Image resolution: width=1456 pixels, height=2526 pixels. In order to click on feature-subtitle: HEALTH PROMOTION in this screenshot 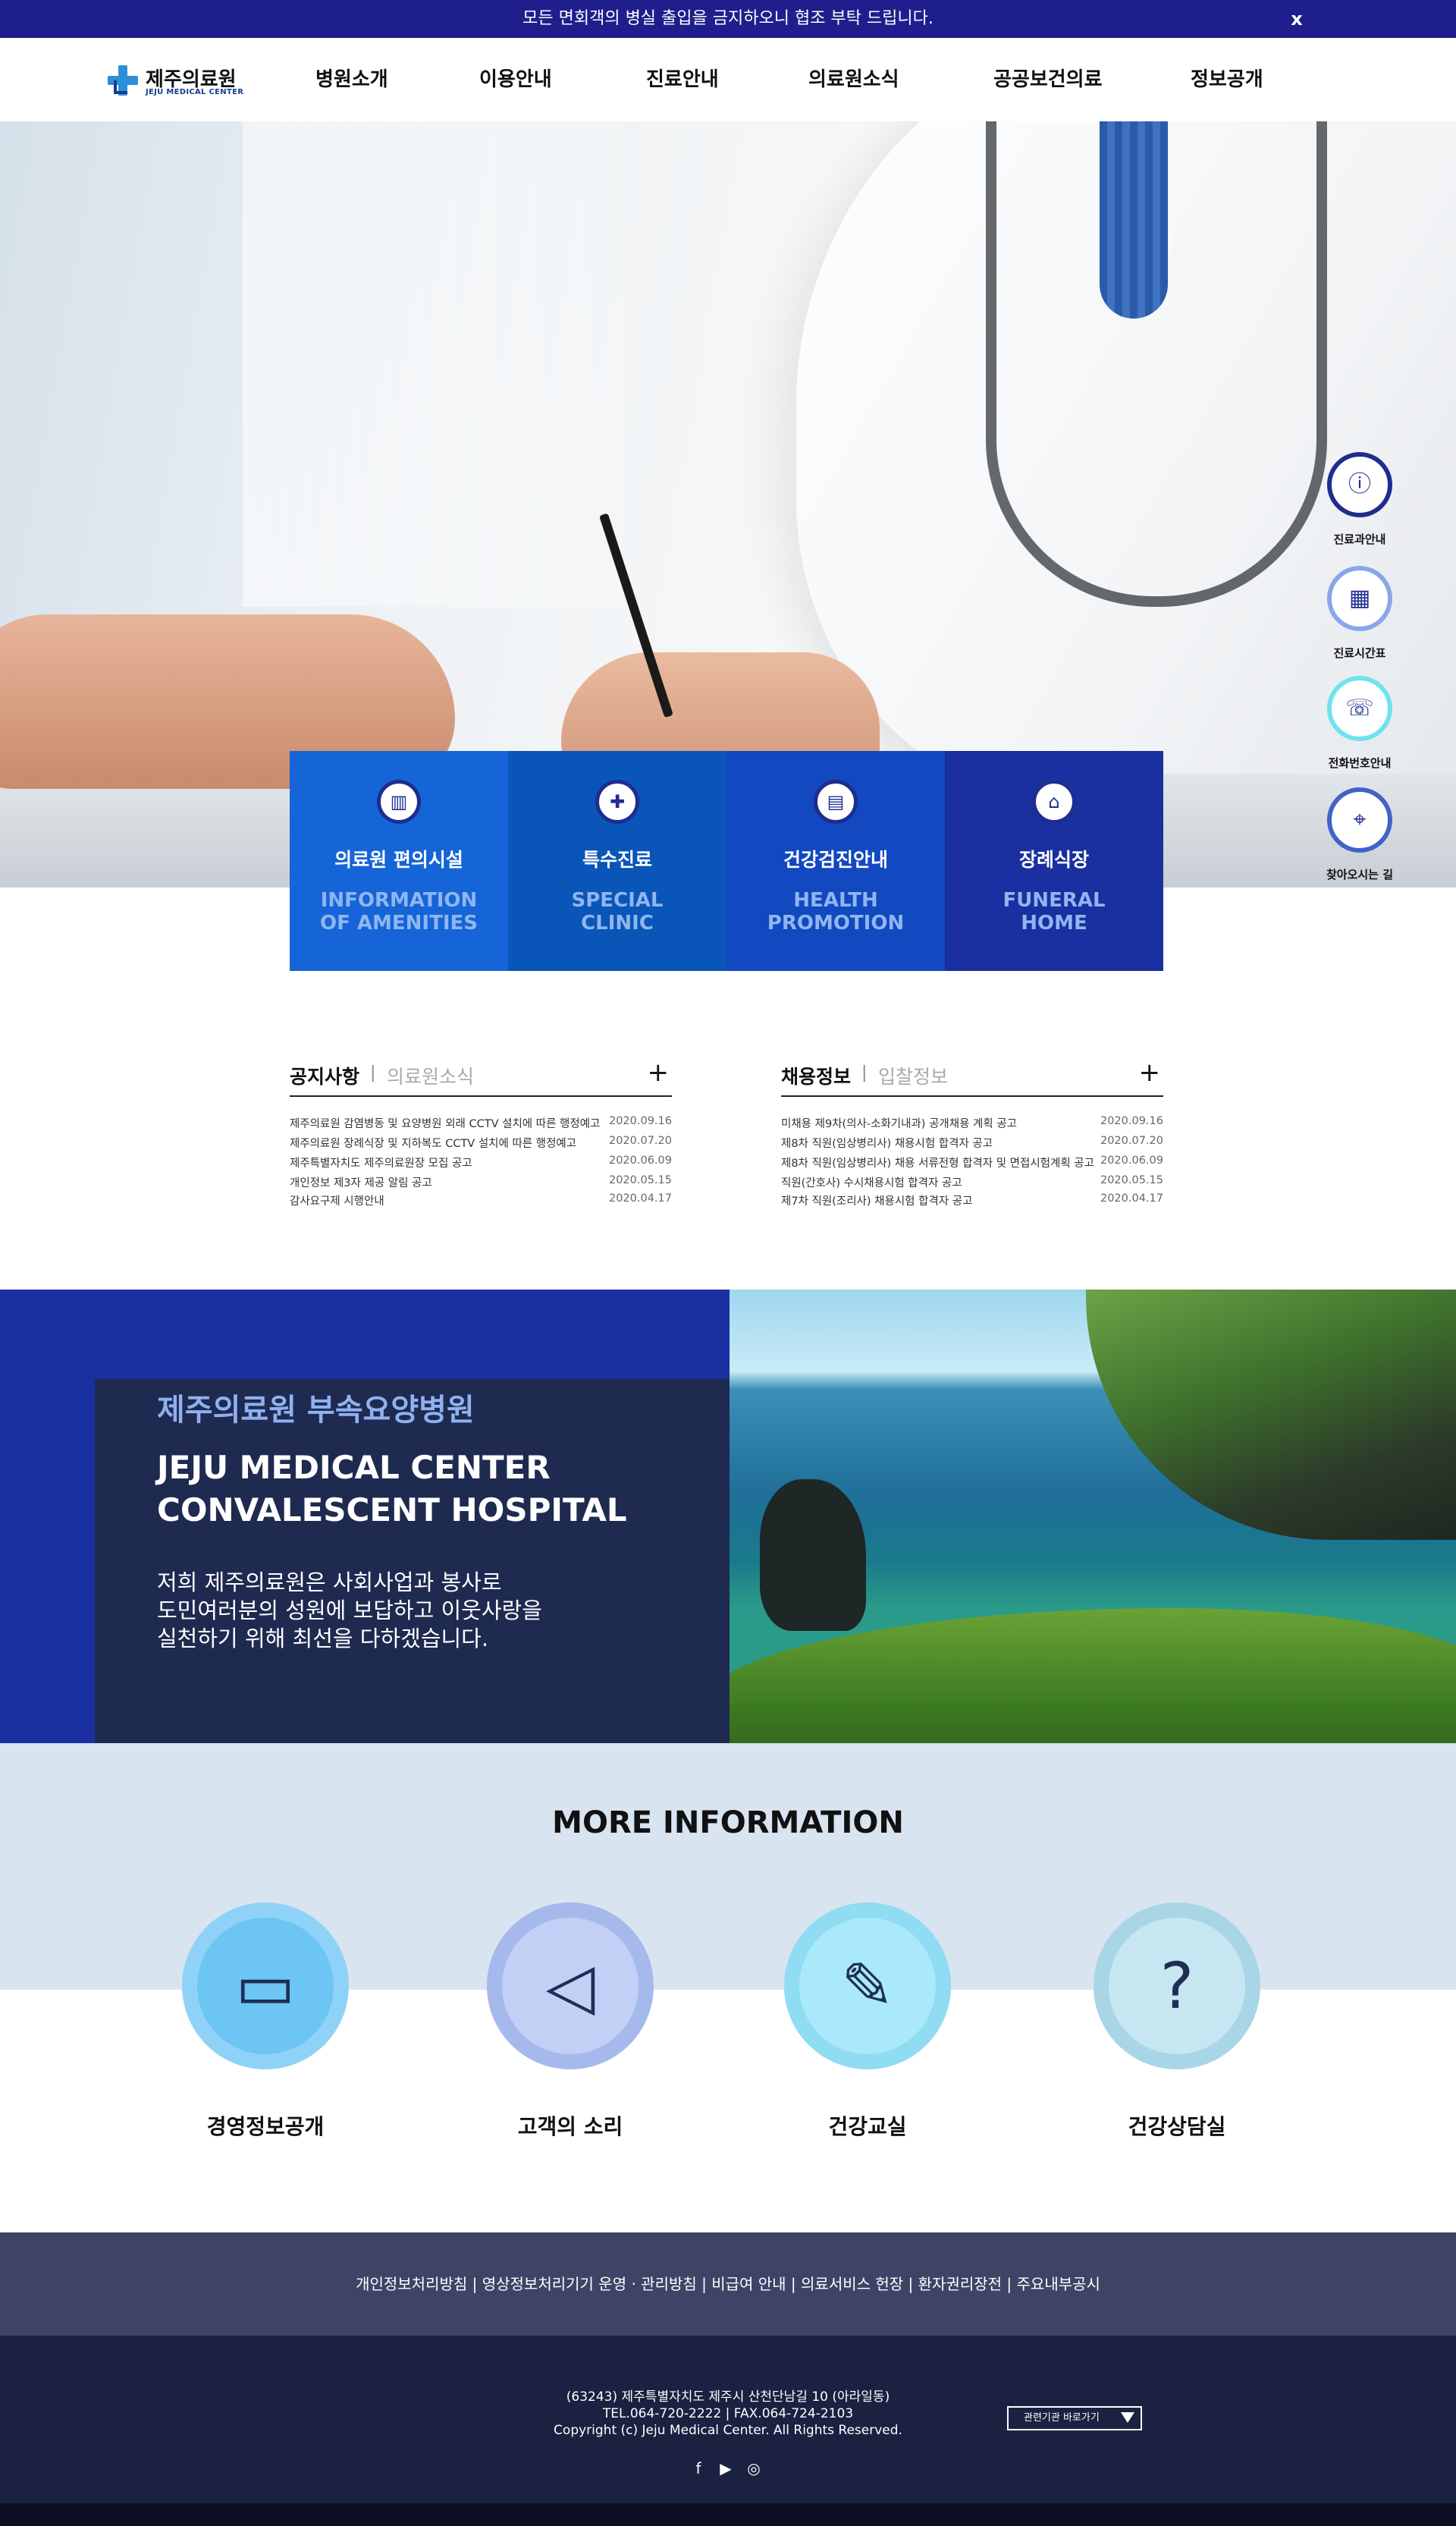, I will do `click(836, 912)`.